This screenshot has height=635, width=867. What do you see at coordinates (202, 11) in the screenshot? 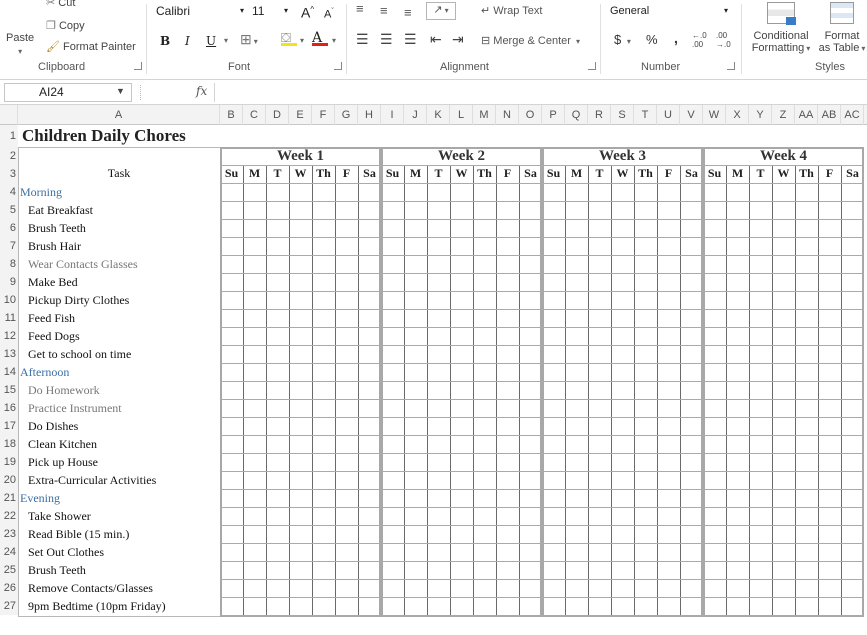
I see `font-name-select: Calibri ▾` at bounding box center [202, 11].